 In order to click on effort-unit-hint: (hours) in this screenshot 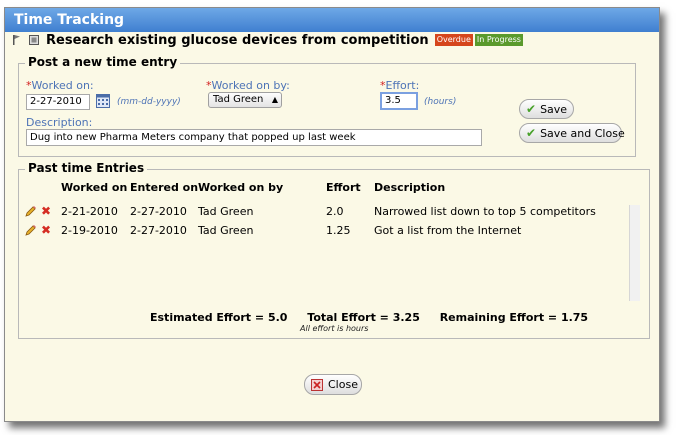, I will do `click(440, 102)`.